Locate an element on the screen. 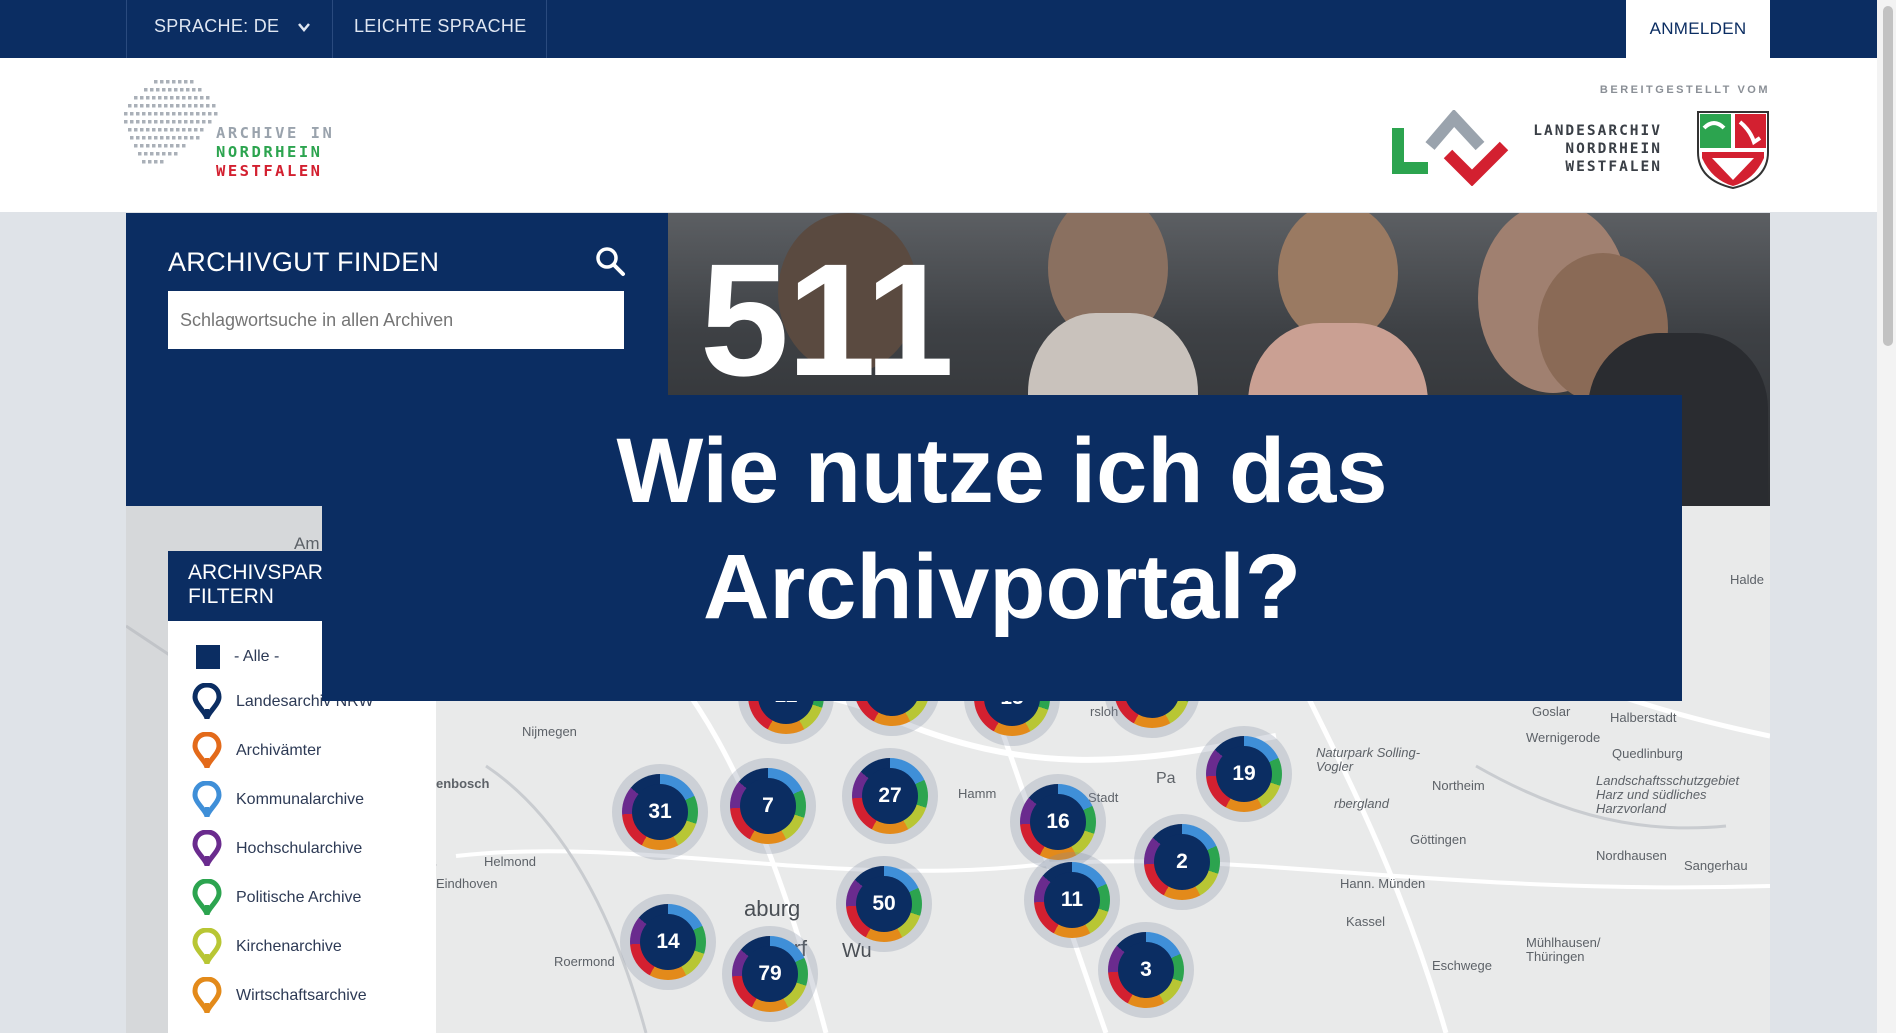 The width and height of the screenshot is (1896, 1033). map-label: Halde is located at coordinates (1747, 579).